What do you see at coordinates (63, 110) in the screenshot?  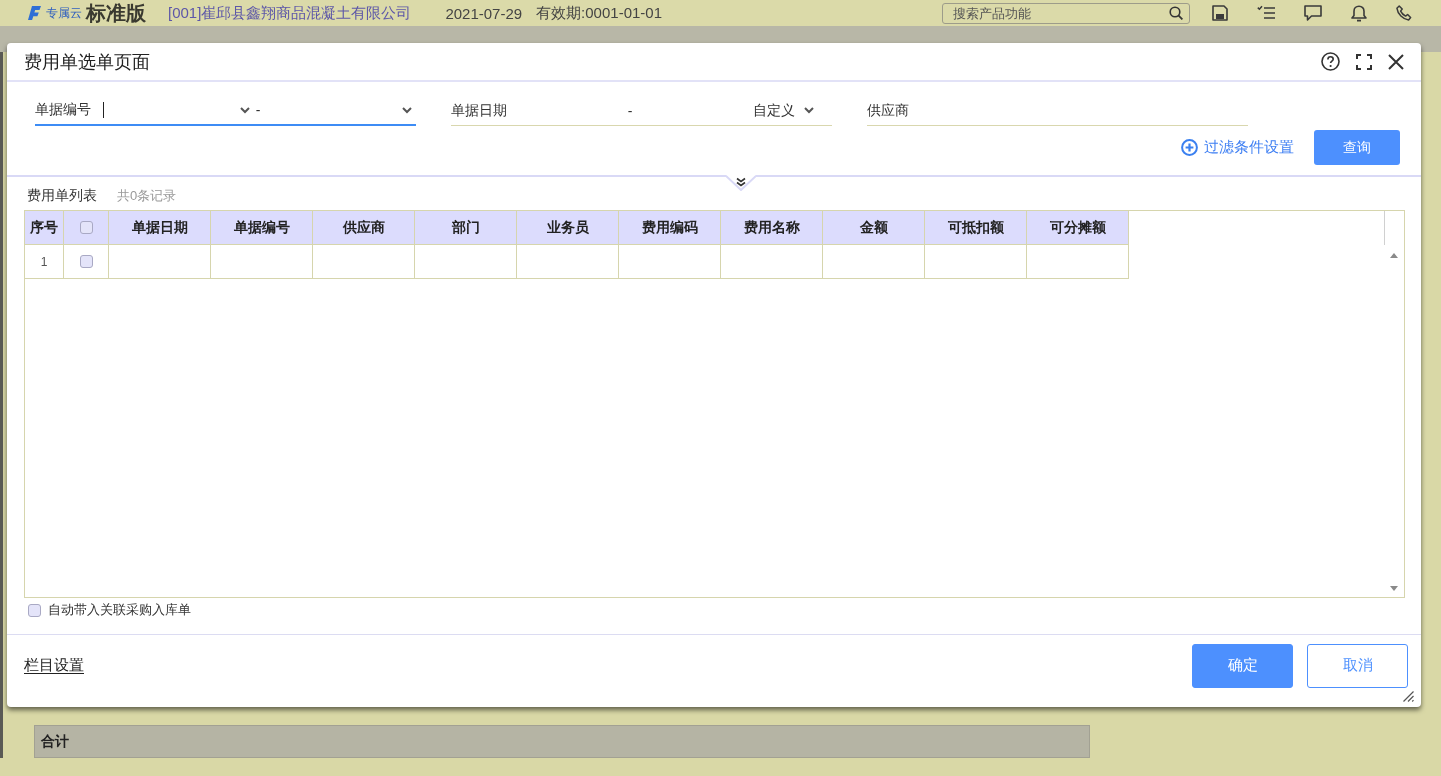 I see `field-label: 单据编号` at bounding box center [63, 110].